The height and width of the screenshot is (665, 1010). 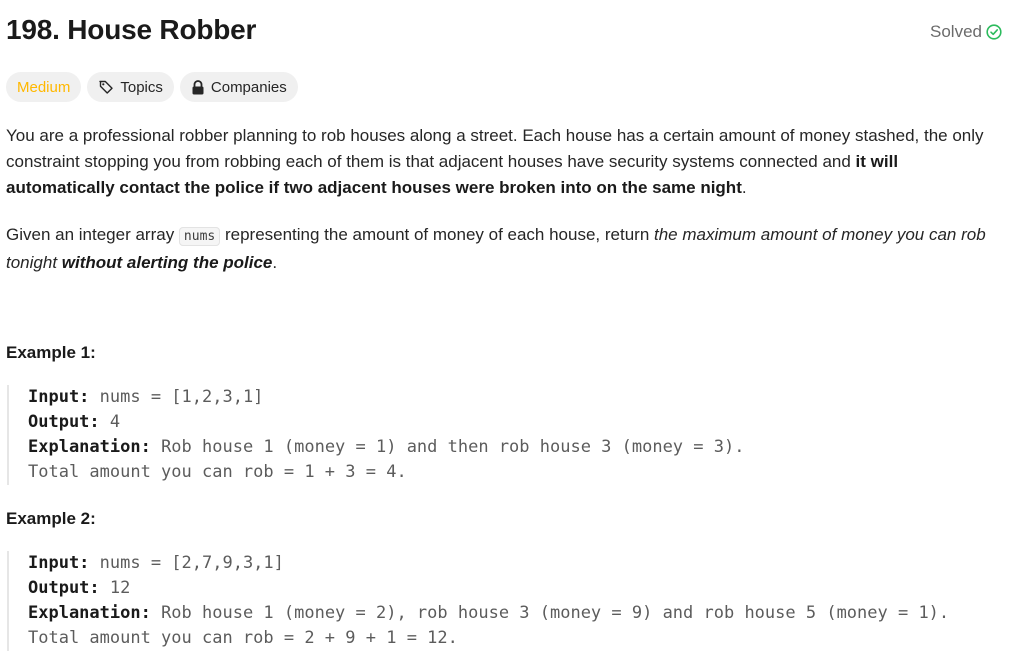 I want to click on inline-code-nums: nums, so click(x=199, y=236).